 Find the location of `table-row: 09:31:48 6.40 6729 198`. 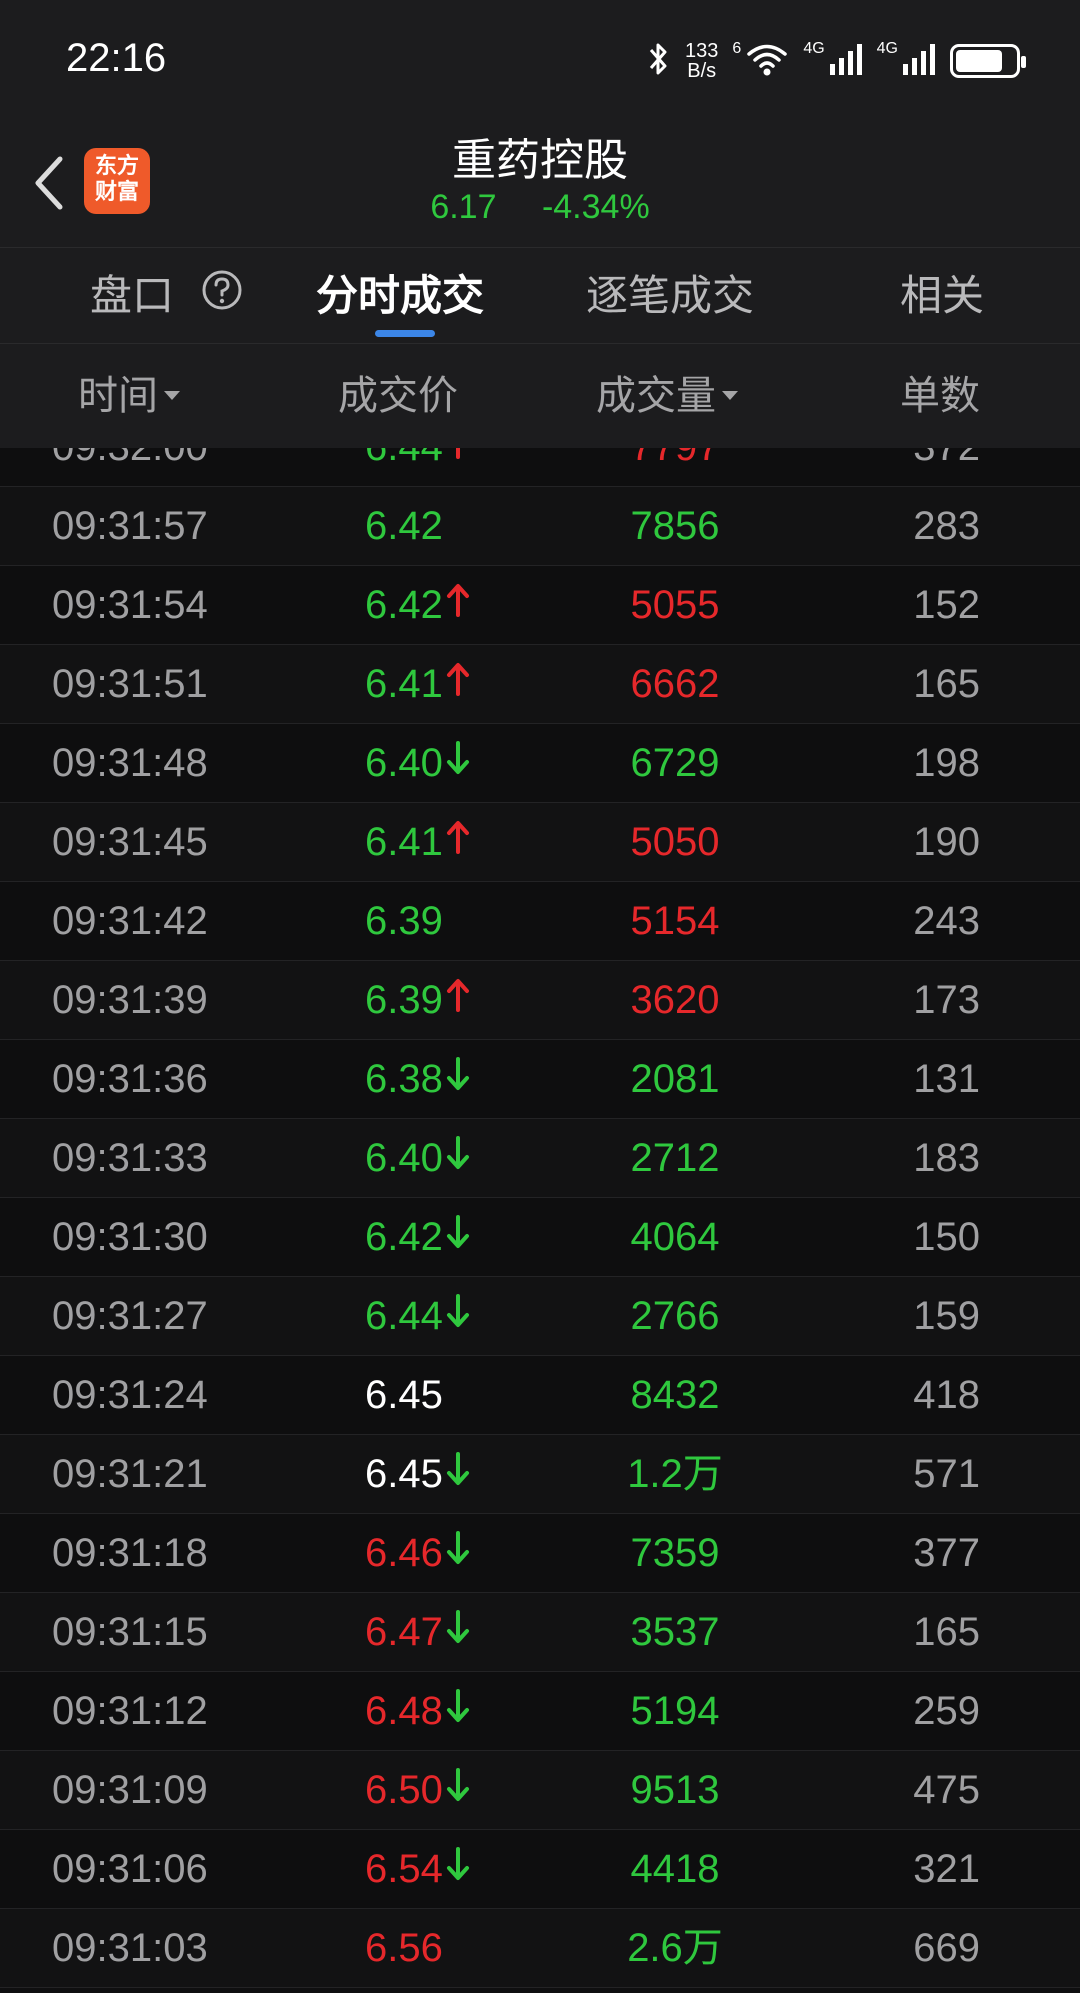

table-row: 09:31:48 6.40 6729 198 is located at coordinates (540, 763).